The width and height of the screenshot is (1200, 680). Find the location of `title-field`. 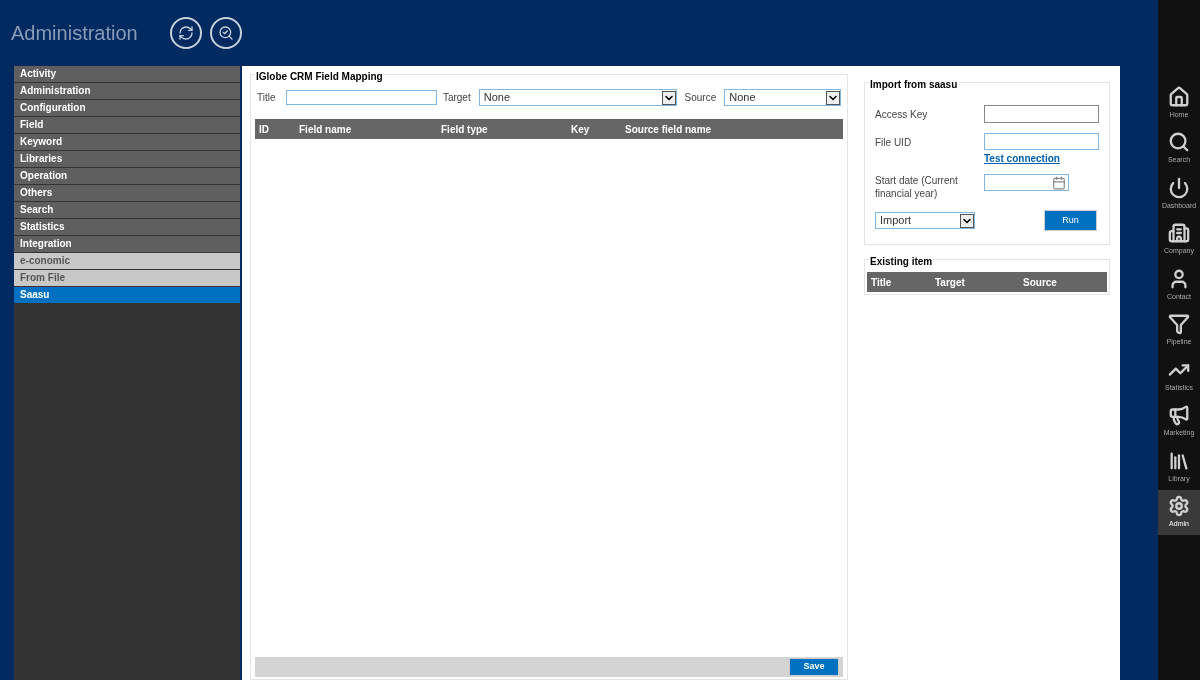

title-field is located at coordinates (361, 97).